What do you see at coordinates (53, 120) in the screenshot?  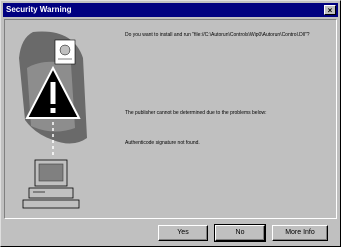 I see `security-warning-illustration` at bounding box center [53, 120].